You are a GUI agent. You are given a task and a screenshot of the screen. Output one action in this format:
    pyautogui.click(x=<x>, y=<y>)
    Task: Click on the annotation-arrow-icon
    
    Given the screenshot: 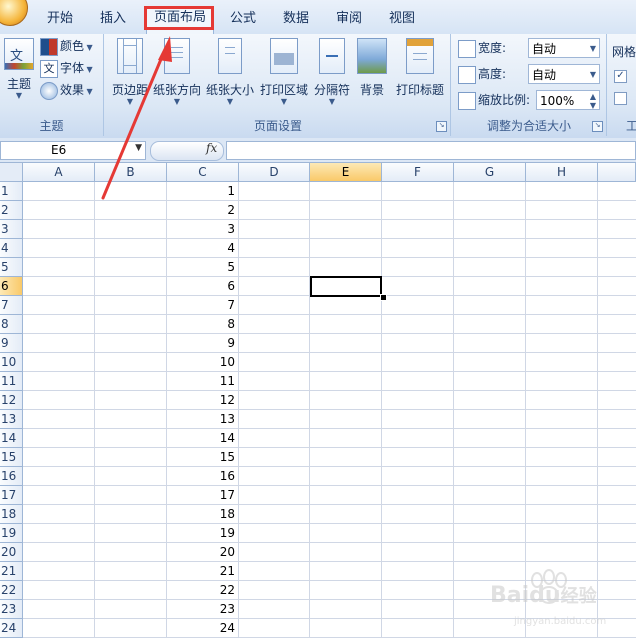 What is the action you would take?
    pyautogui.click(x=136, y=118)
    